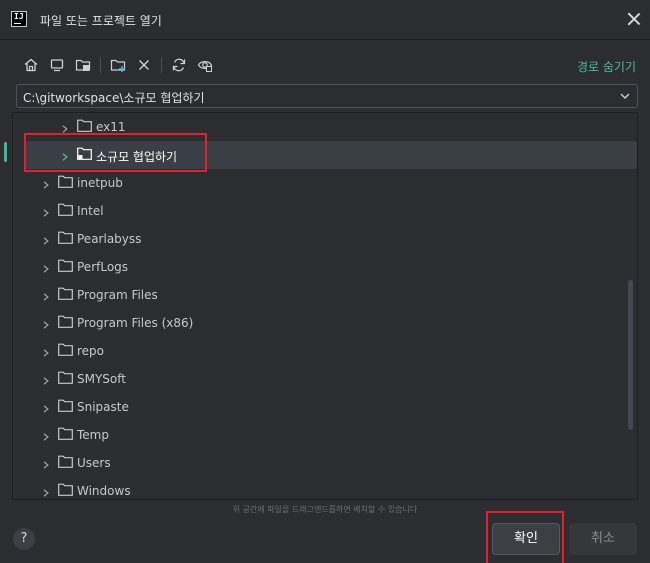 This screenshot has height=563, width=650. Describe the element at coordinates (603, 539) in the screenshot. I see `cancel-button: 취소` at that location.